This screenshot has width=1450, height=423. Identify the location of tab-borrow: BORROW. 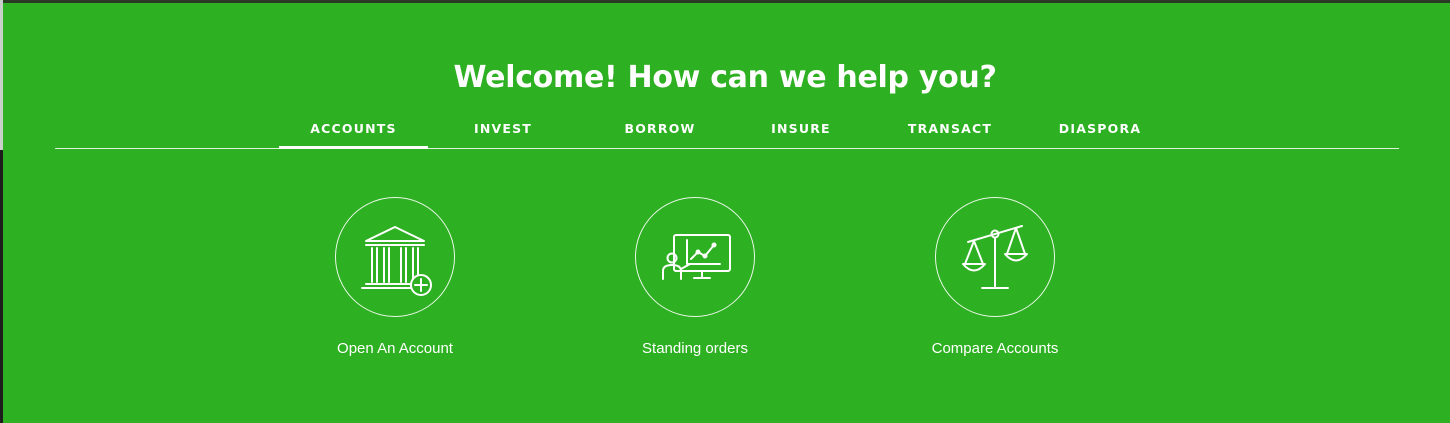
(660, 130).